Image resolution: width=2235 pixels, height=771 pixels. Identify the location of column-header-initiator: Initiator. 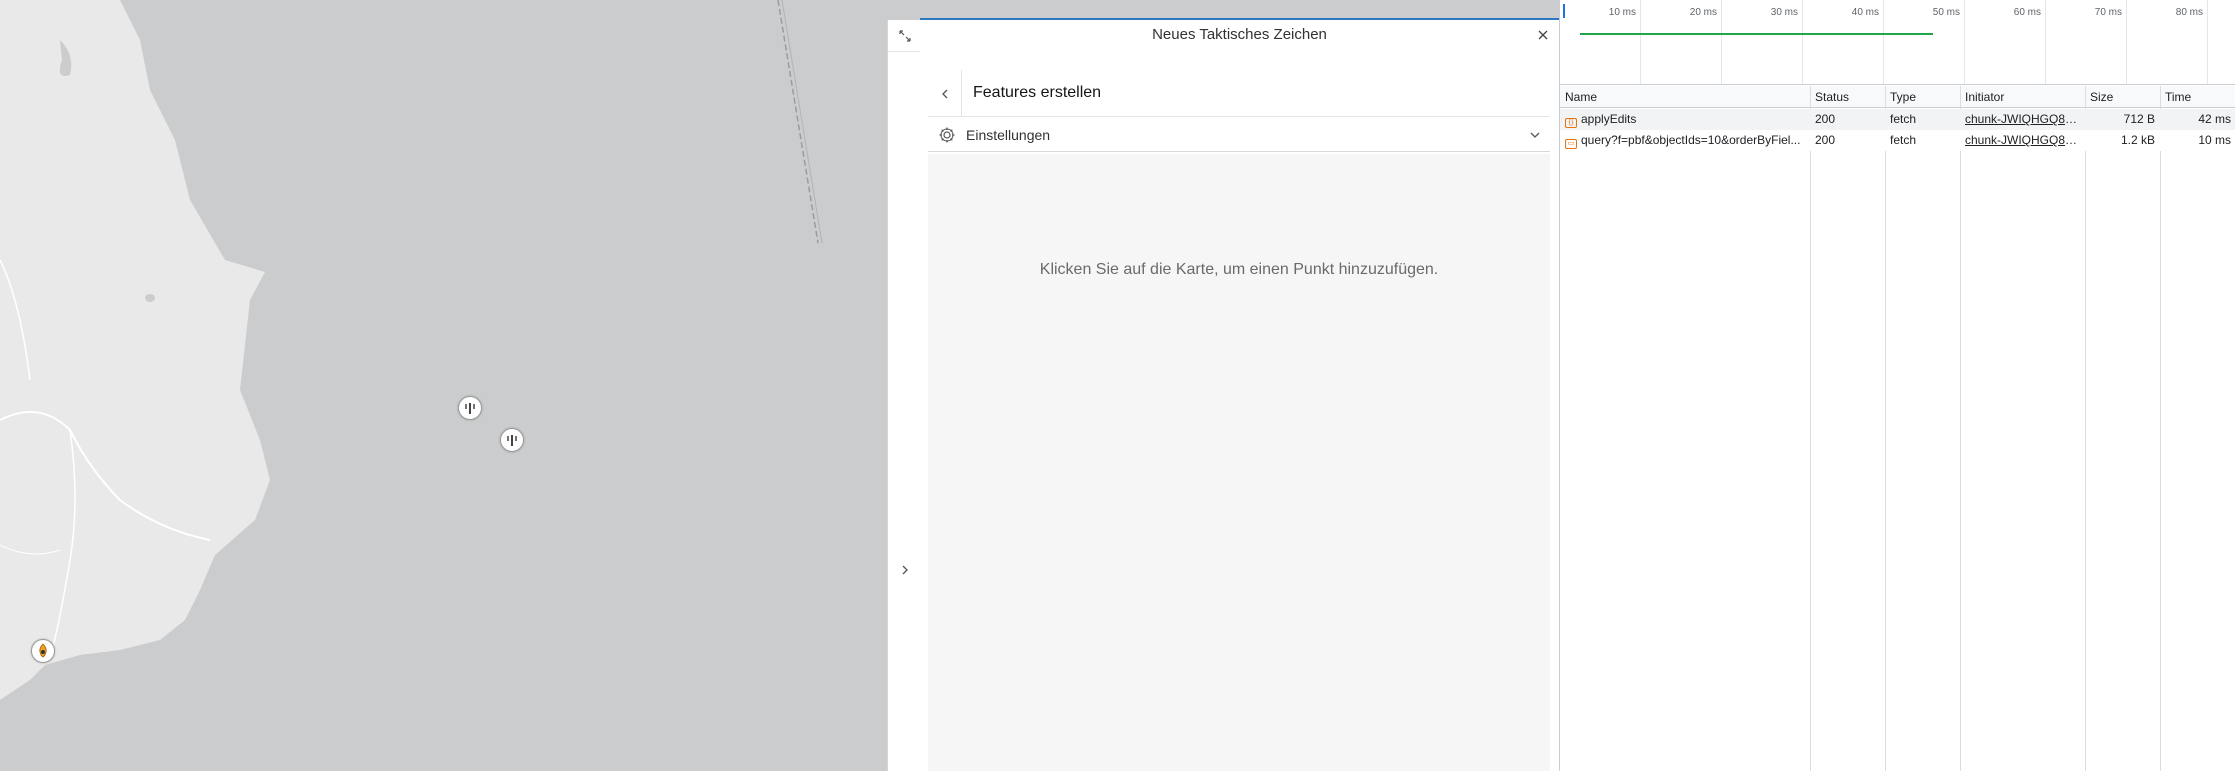
(2022, 97).